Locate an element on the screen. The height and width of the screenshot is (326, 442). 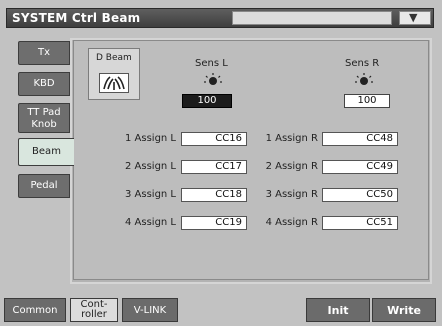
tab-tx: Tx is located at coordinates (44, 53).